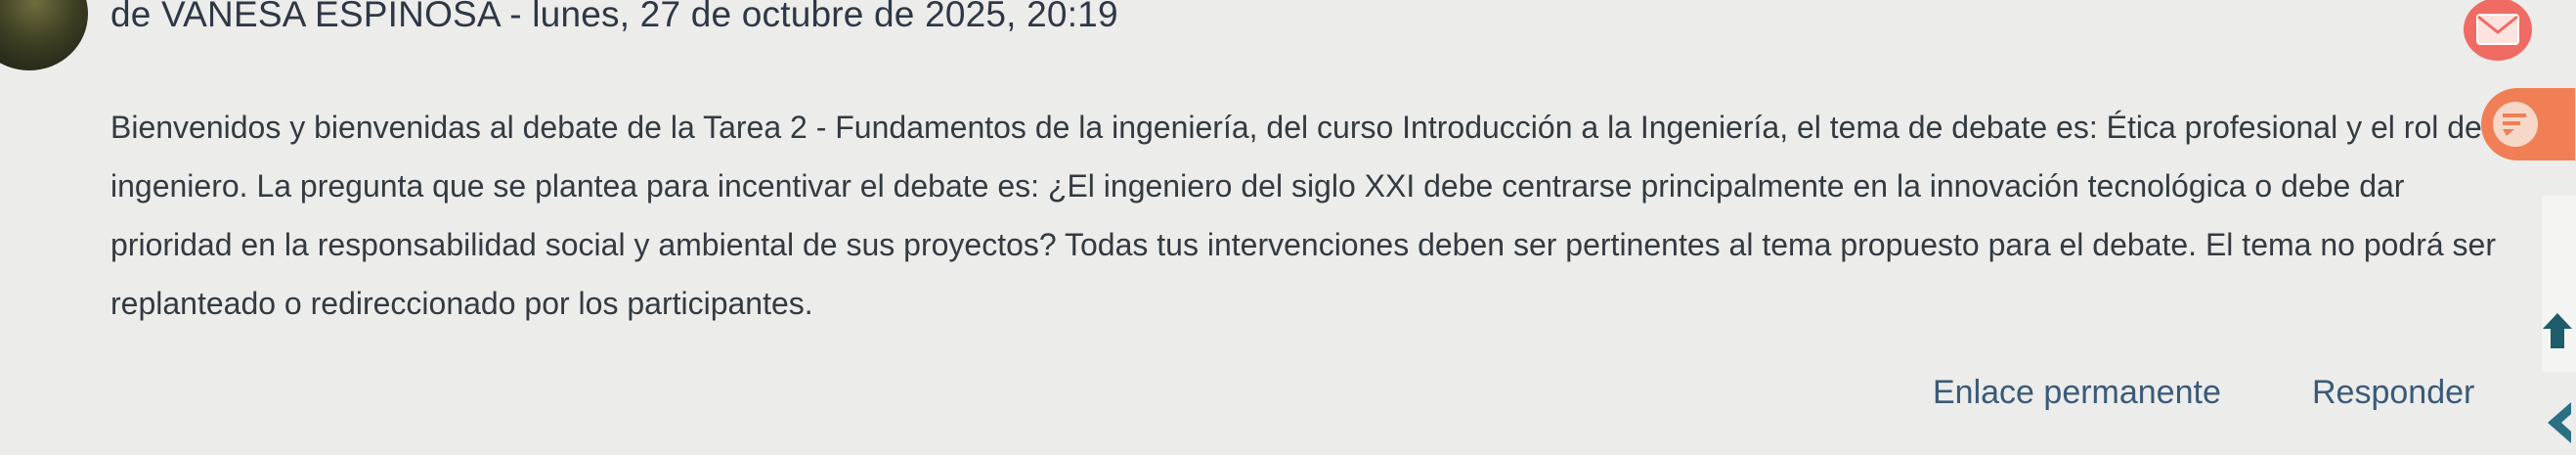 This screenshot has width=2576, height=455. I want to click on arrow-up-icon, so click(2557, 330).